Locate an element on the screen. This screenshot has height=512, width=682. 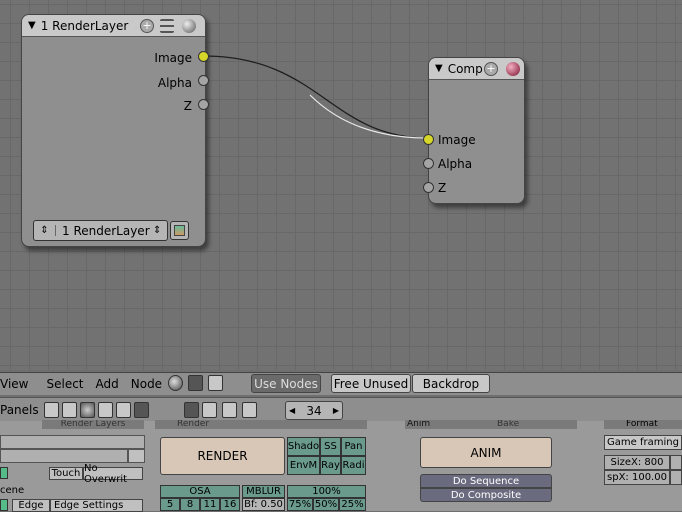
arrow-right-icon: ▶ is located at coordinates (336, 410).